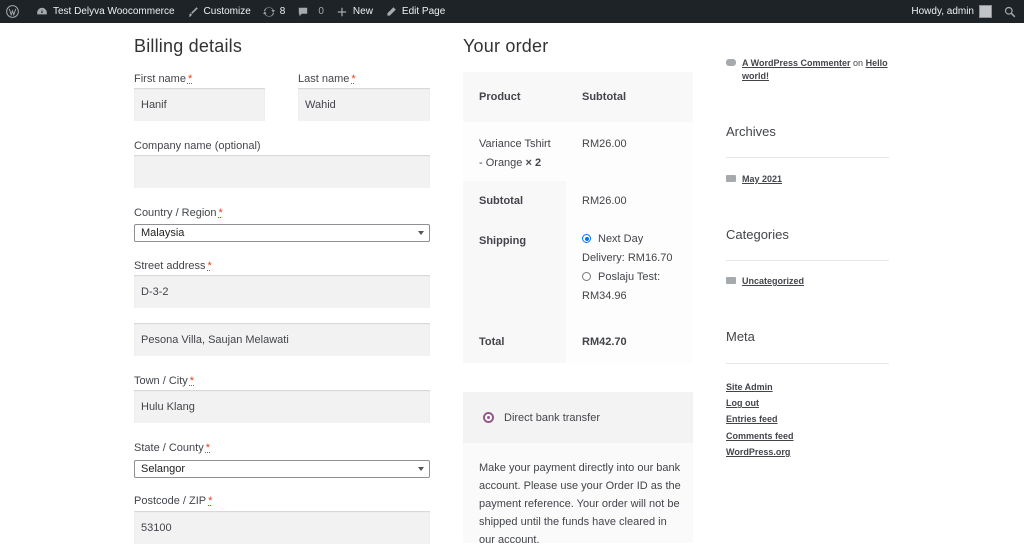 Image resolution: width=1024 pixels, height=549 pixels. Describe the element at coordinates (163, 79) in the screenshot. I see `first-name-label: First name *` at that location.